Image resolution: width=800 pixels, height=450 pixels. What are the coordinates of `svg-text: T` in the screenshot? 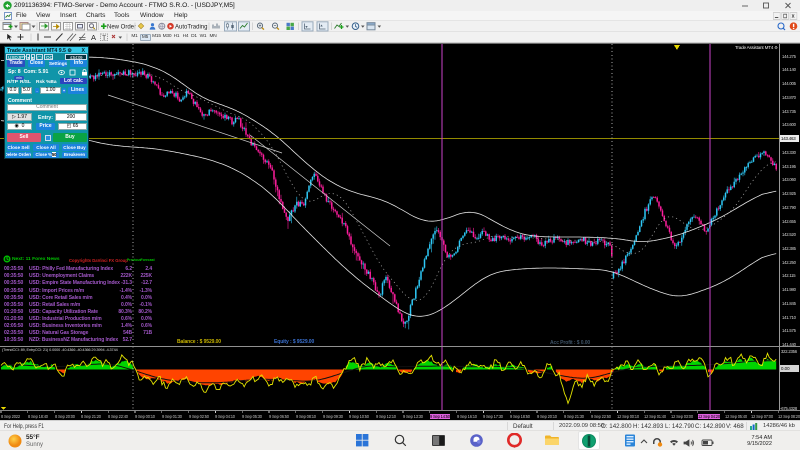 It's located at (104, 39).